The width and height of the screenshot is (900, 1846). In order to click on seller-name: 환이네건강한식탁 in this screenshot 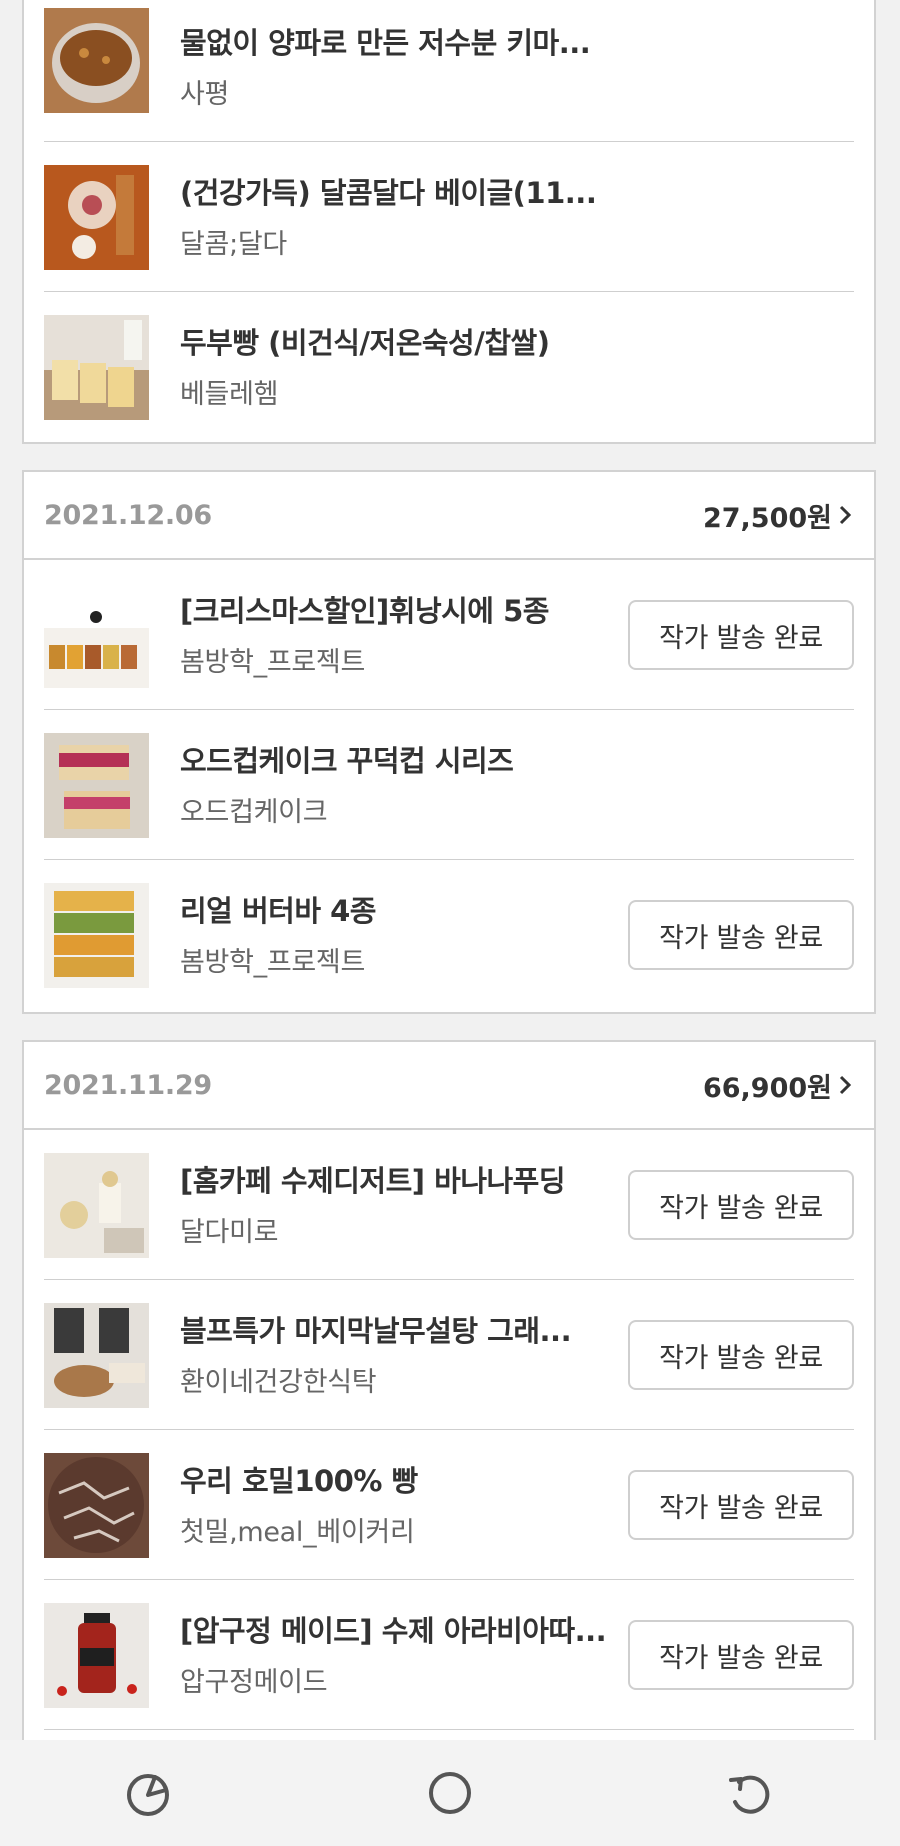, I will do `click(278, 1382)`.